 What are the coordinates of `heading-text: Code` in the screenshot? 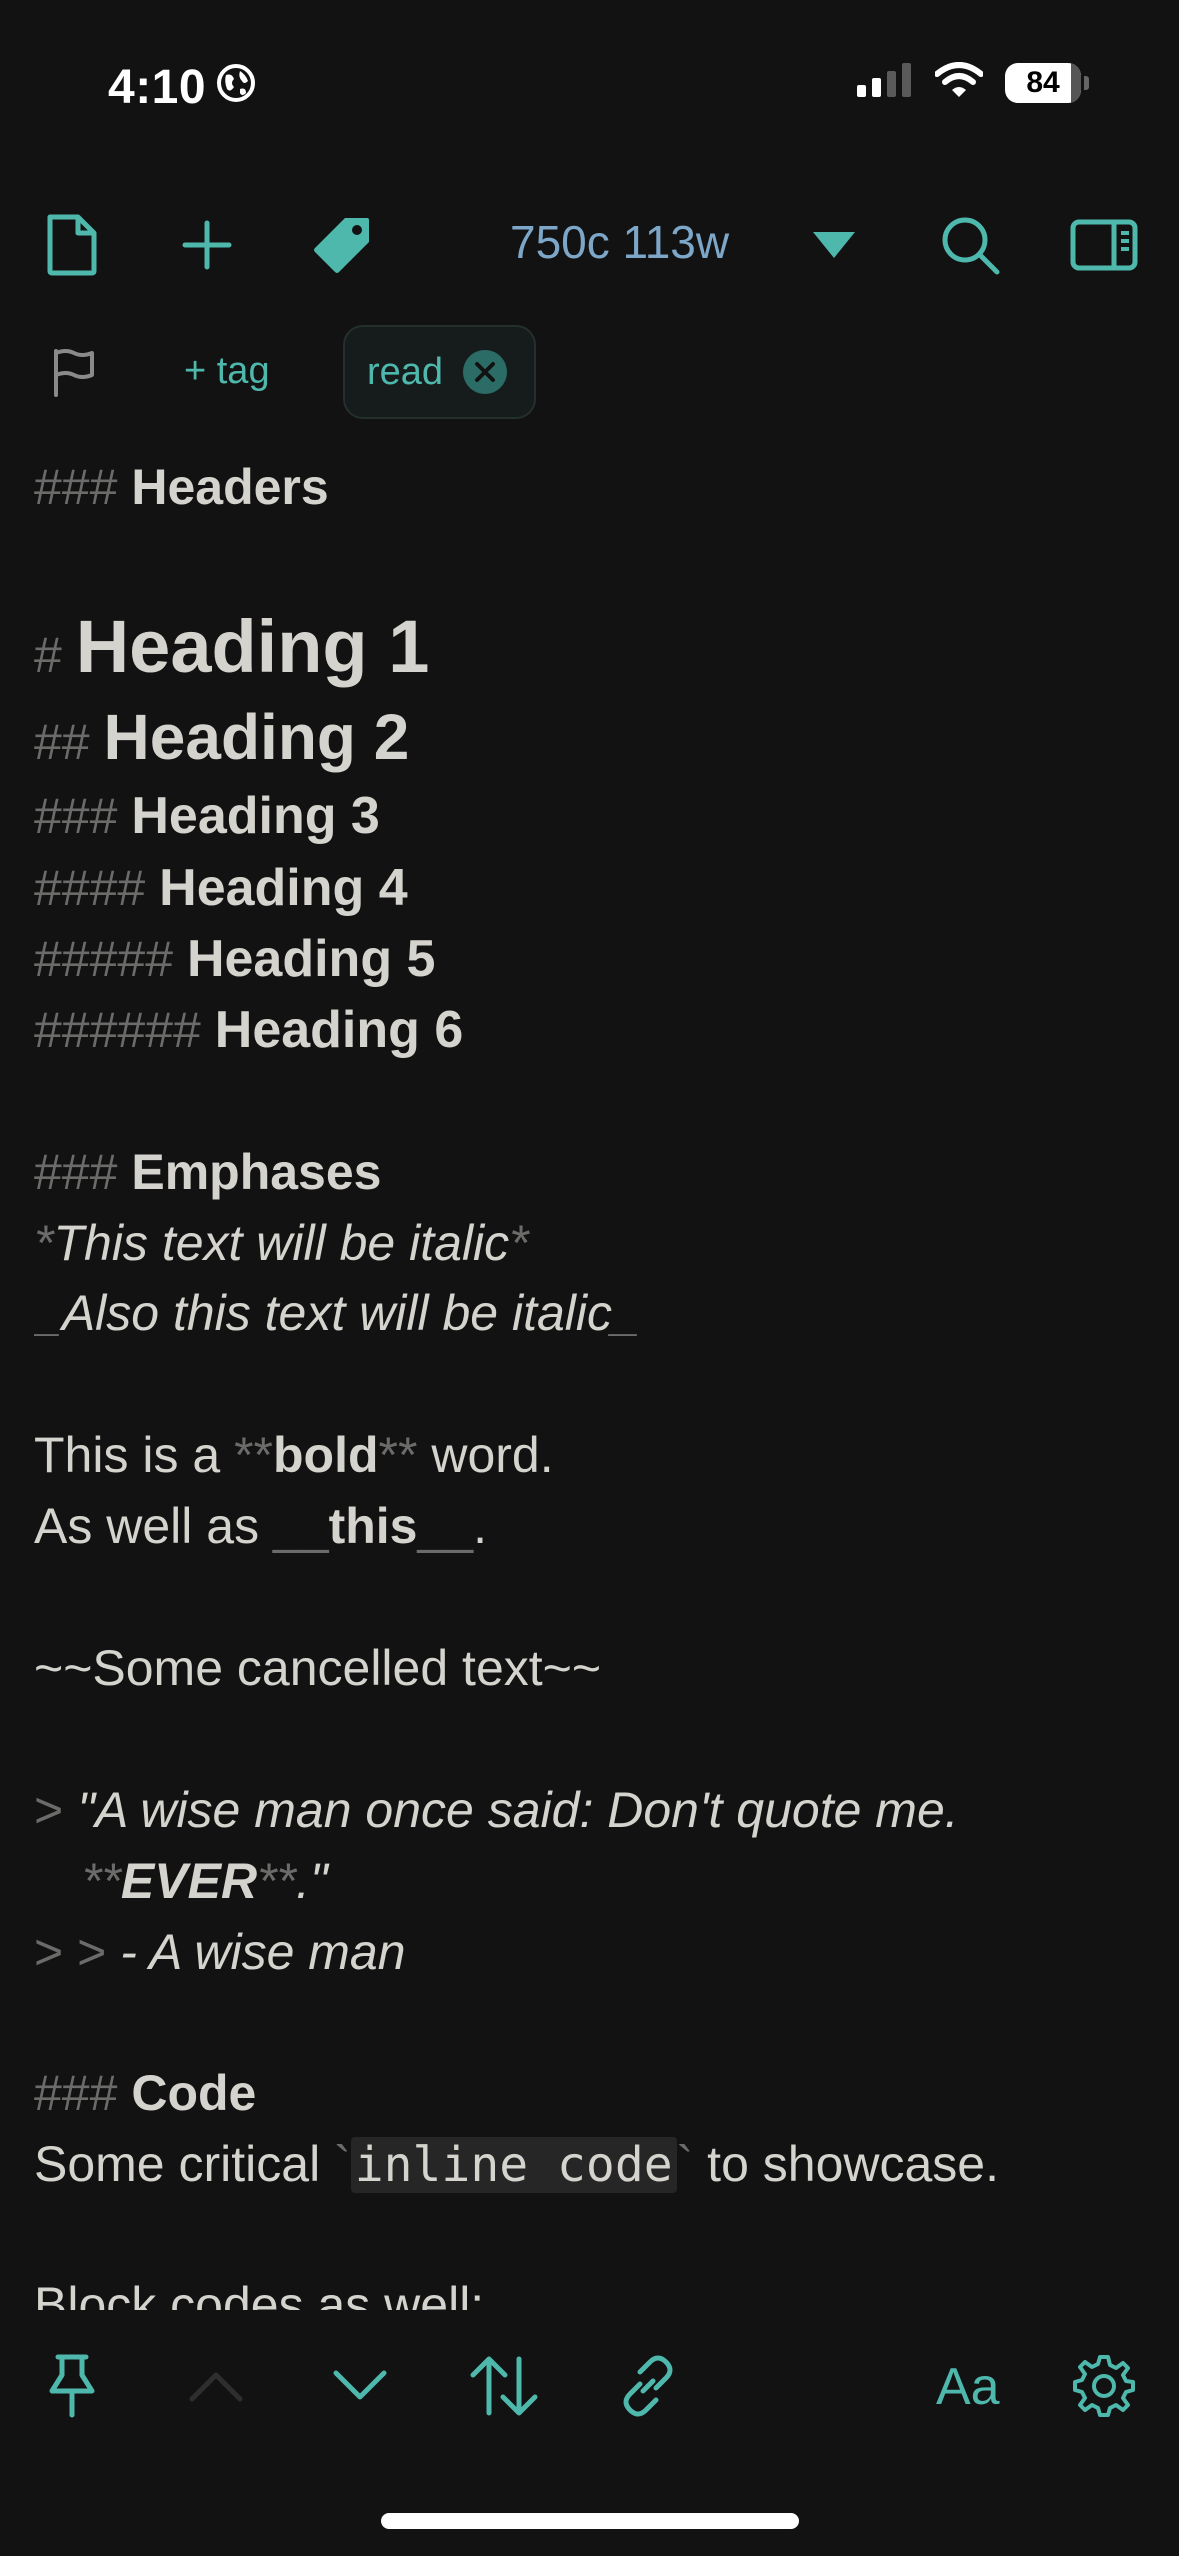 It's located at (194, 2093).